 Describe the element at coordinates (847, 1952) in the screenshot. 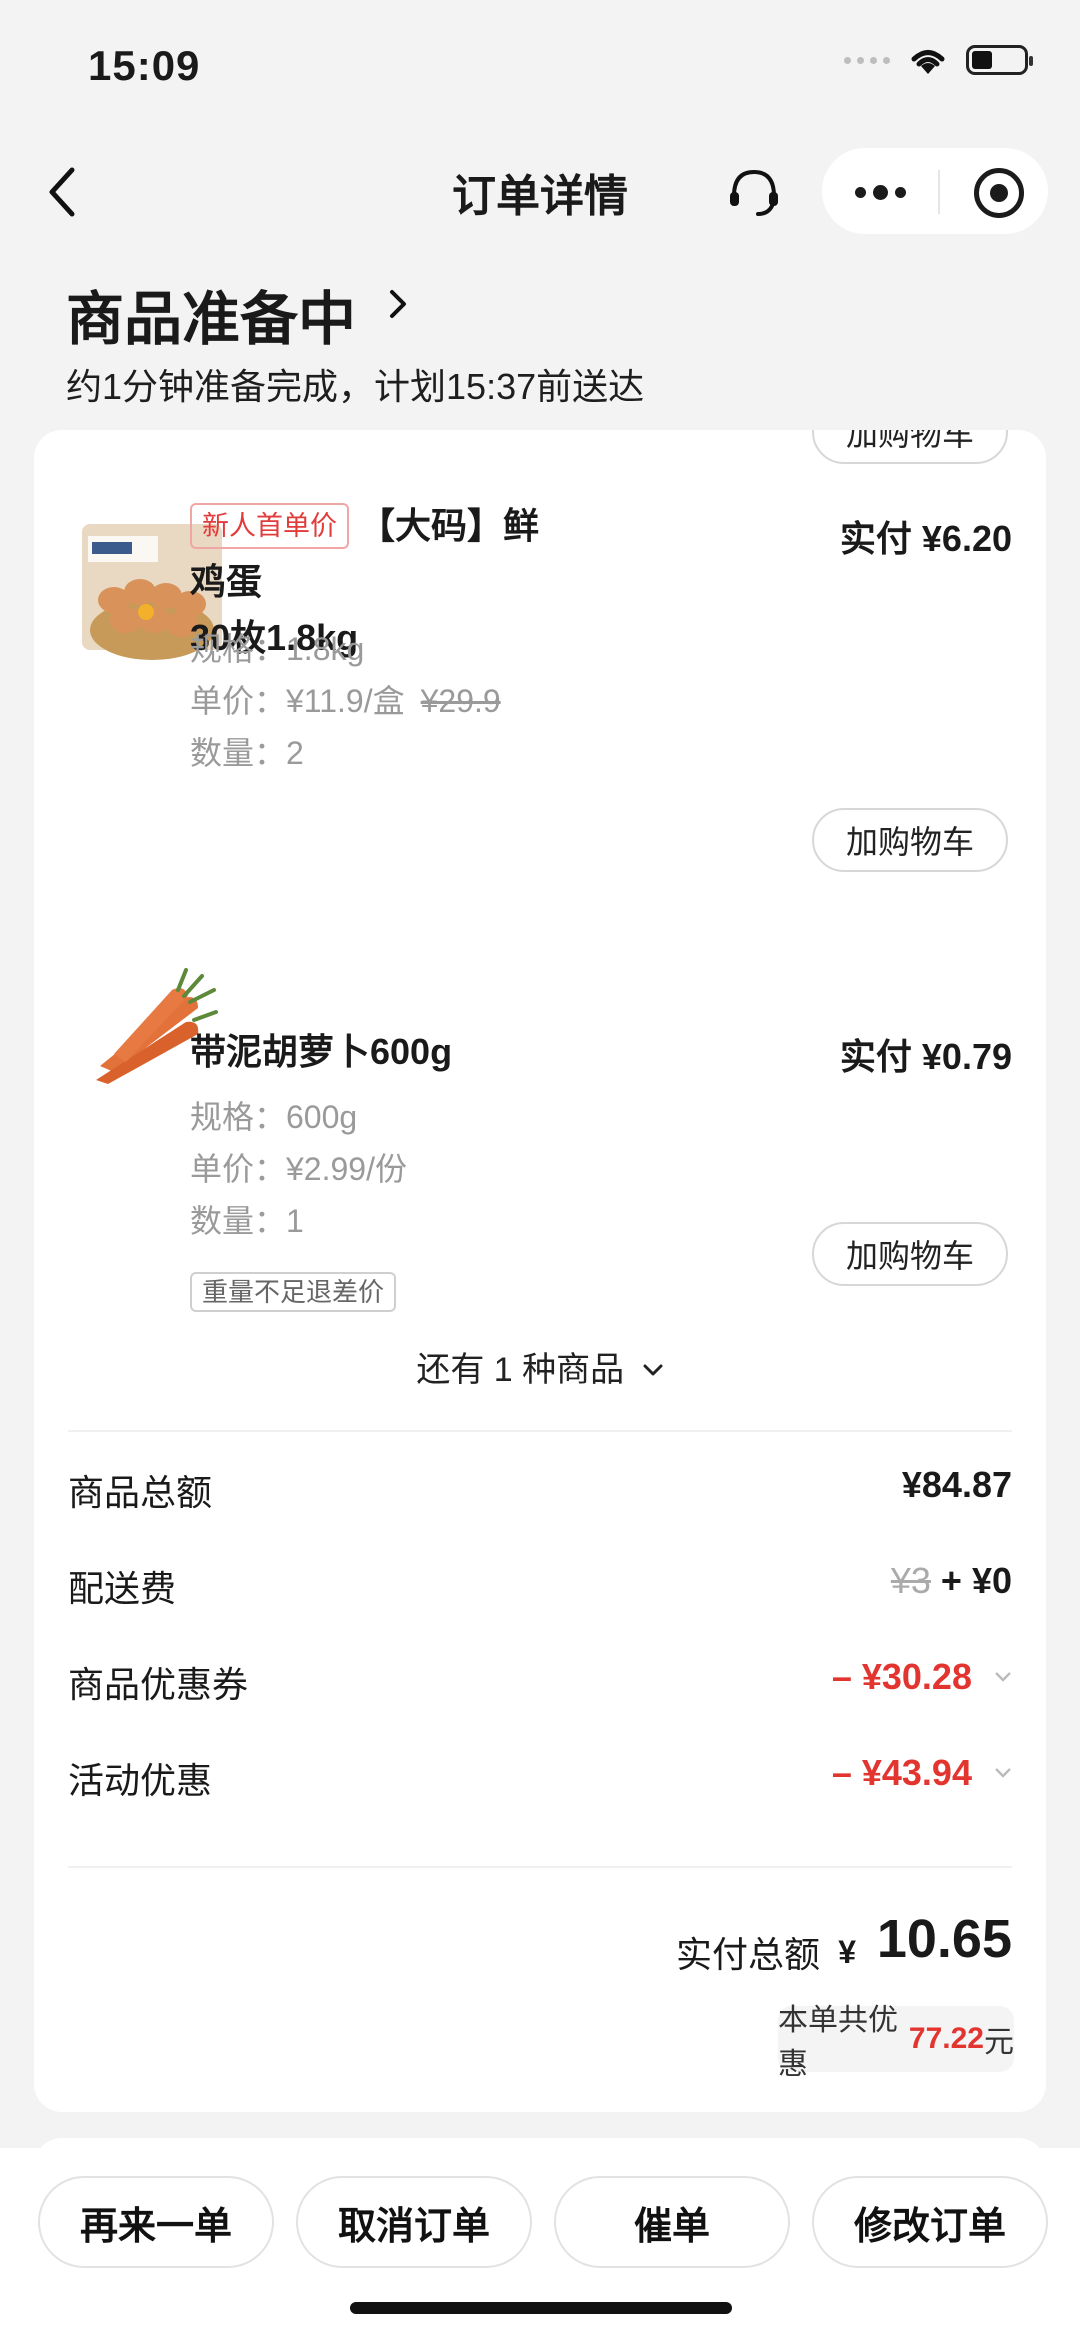

I see `total-currency: ¥` at that location.